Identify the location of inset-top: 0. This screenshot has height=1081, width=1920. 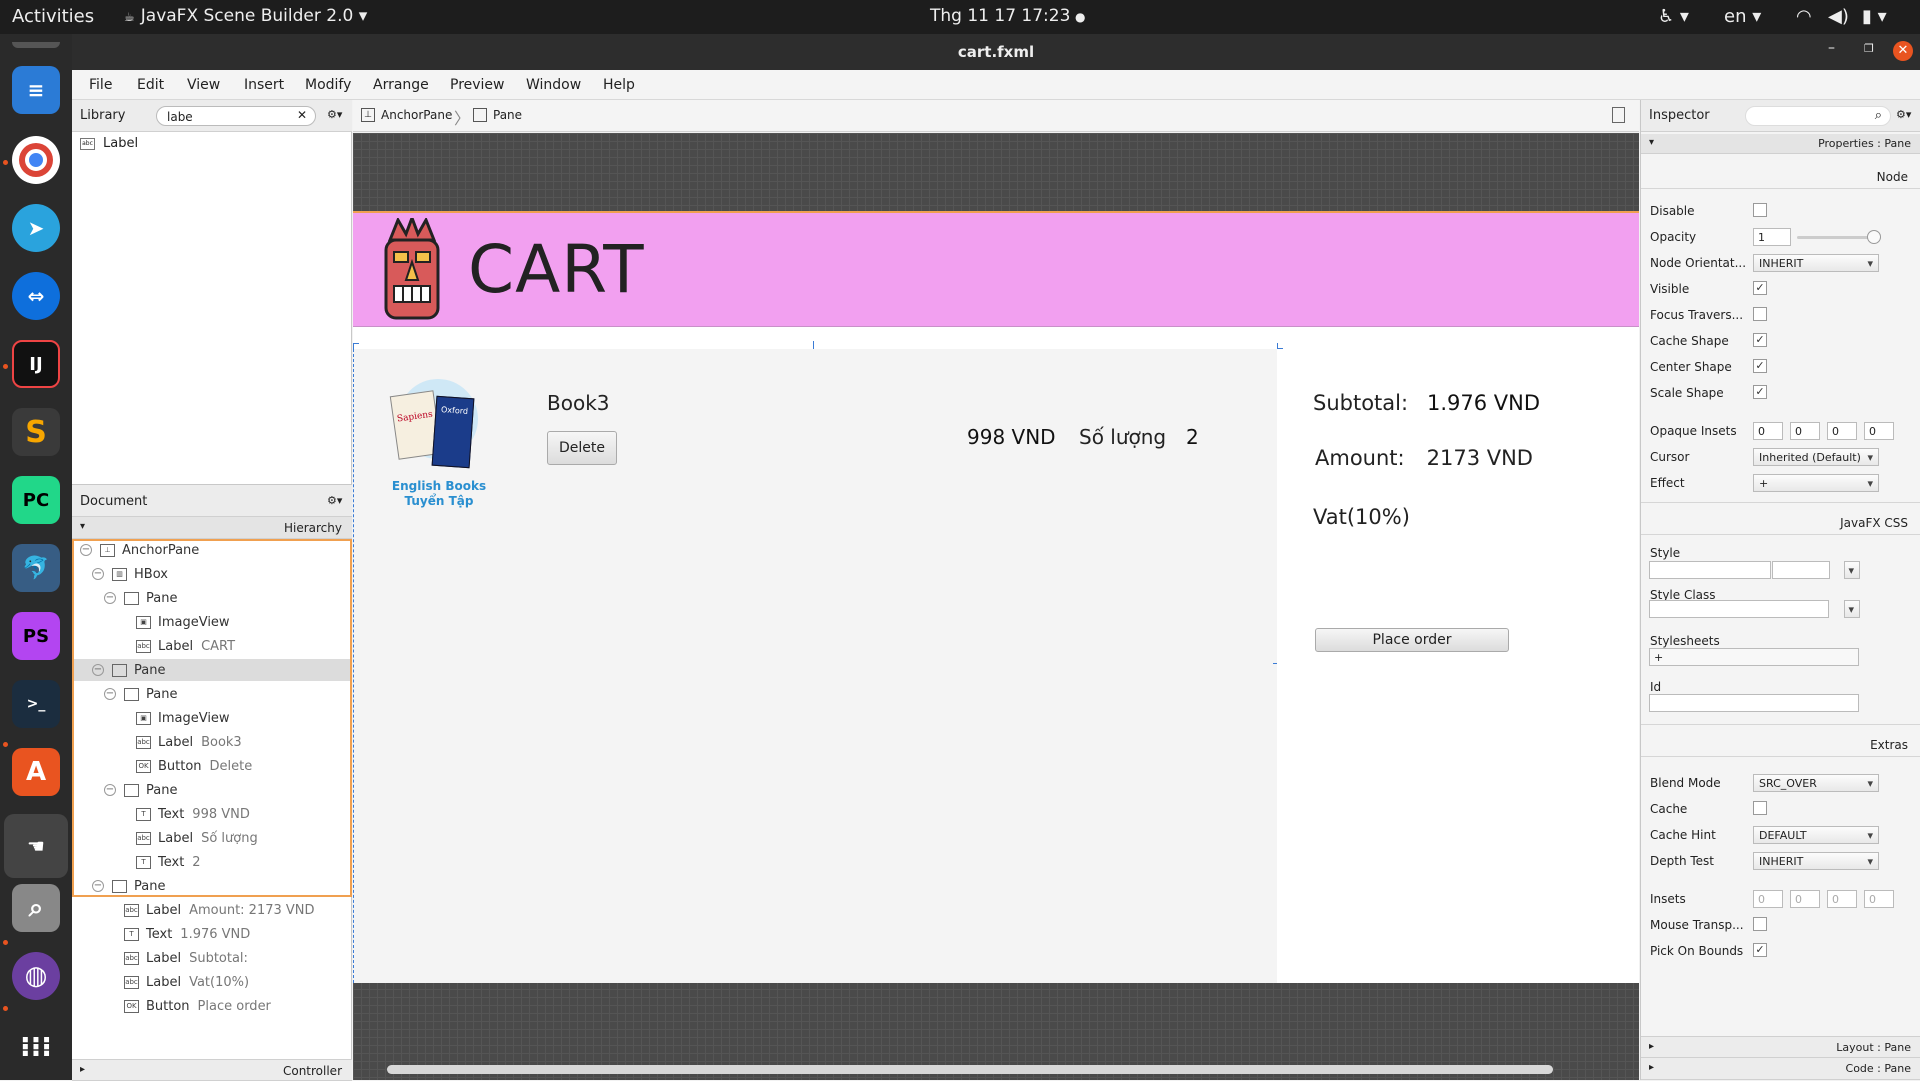
(1768, 899).